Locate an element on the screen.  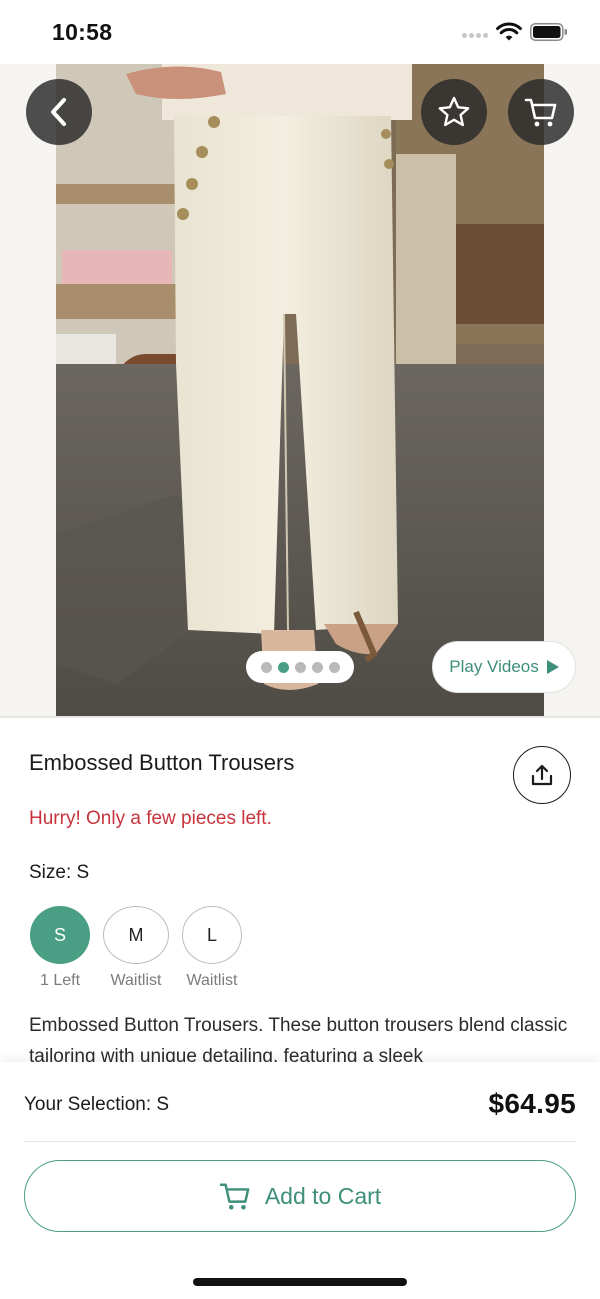
play-icon is located at coordinates (552, 667).